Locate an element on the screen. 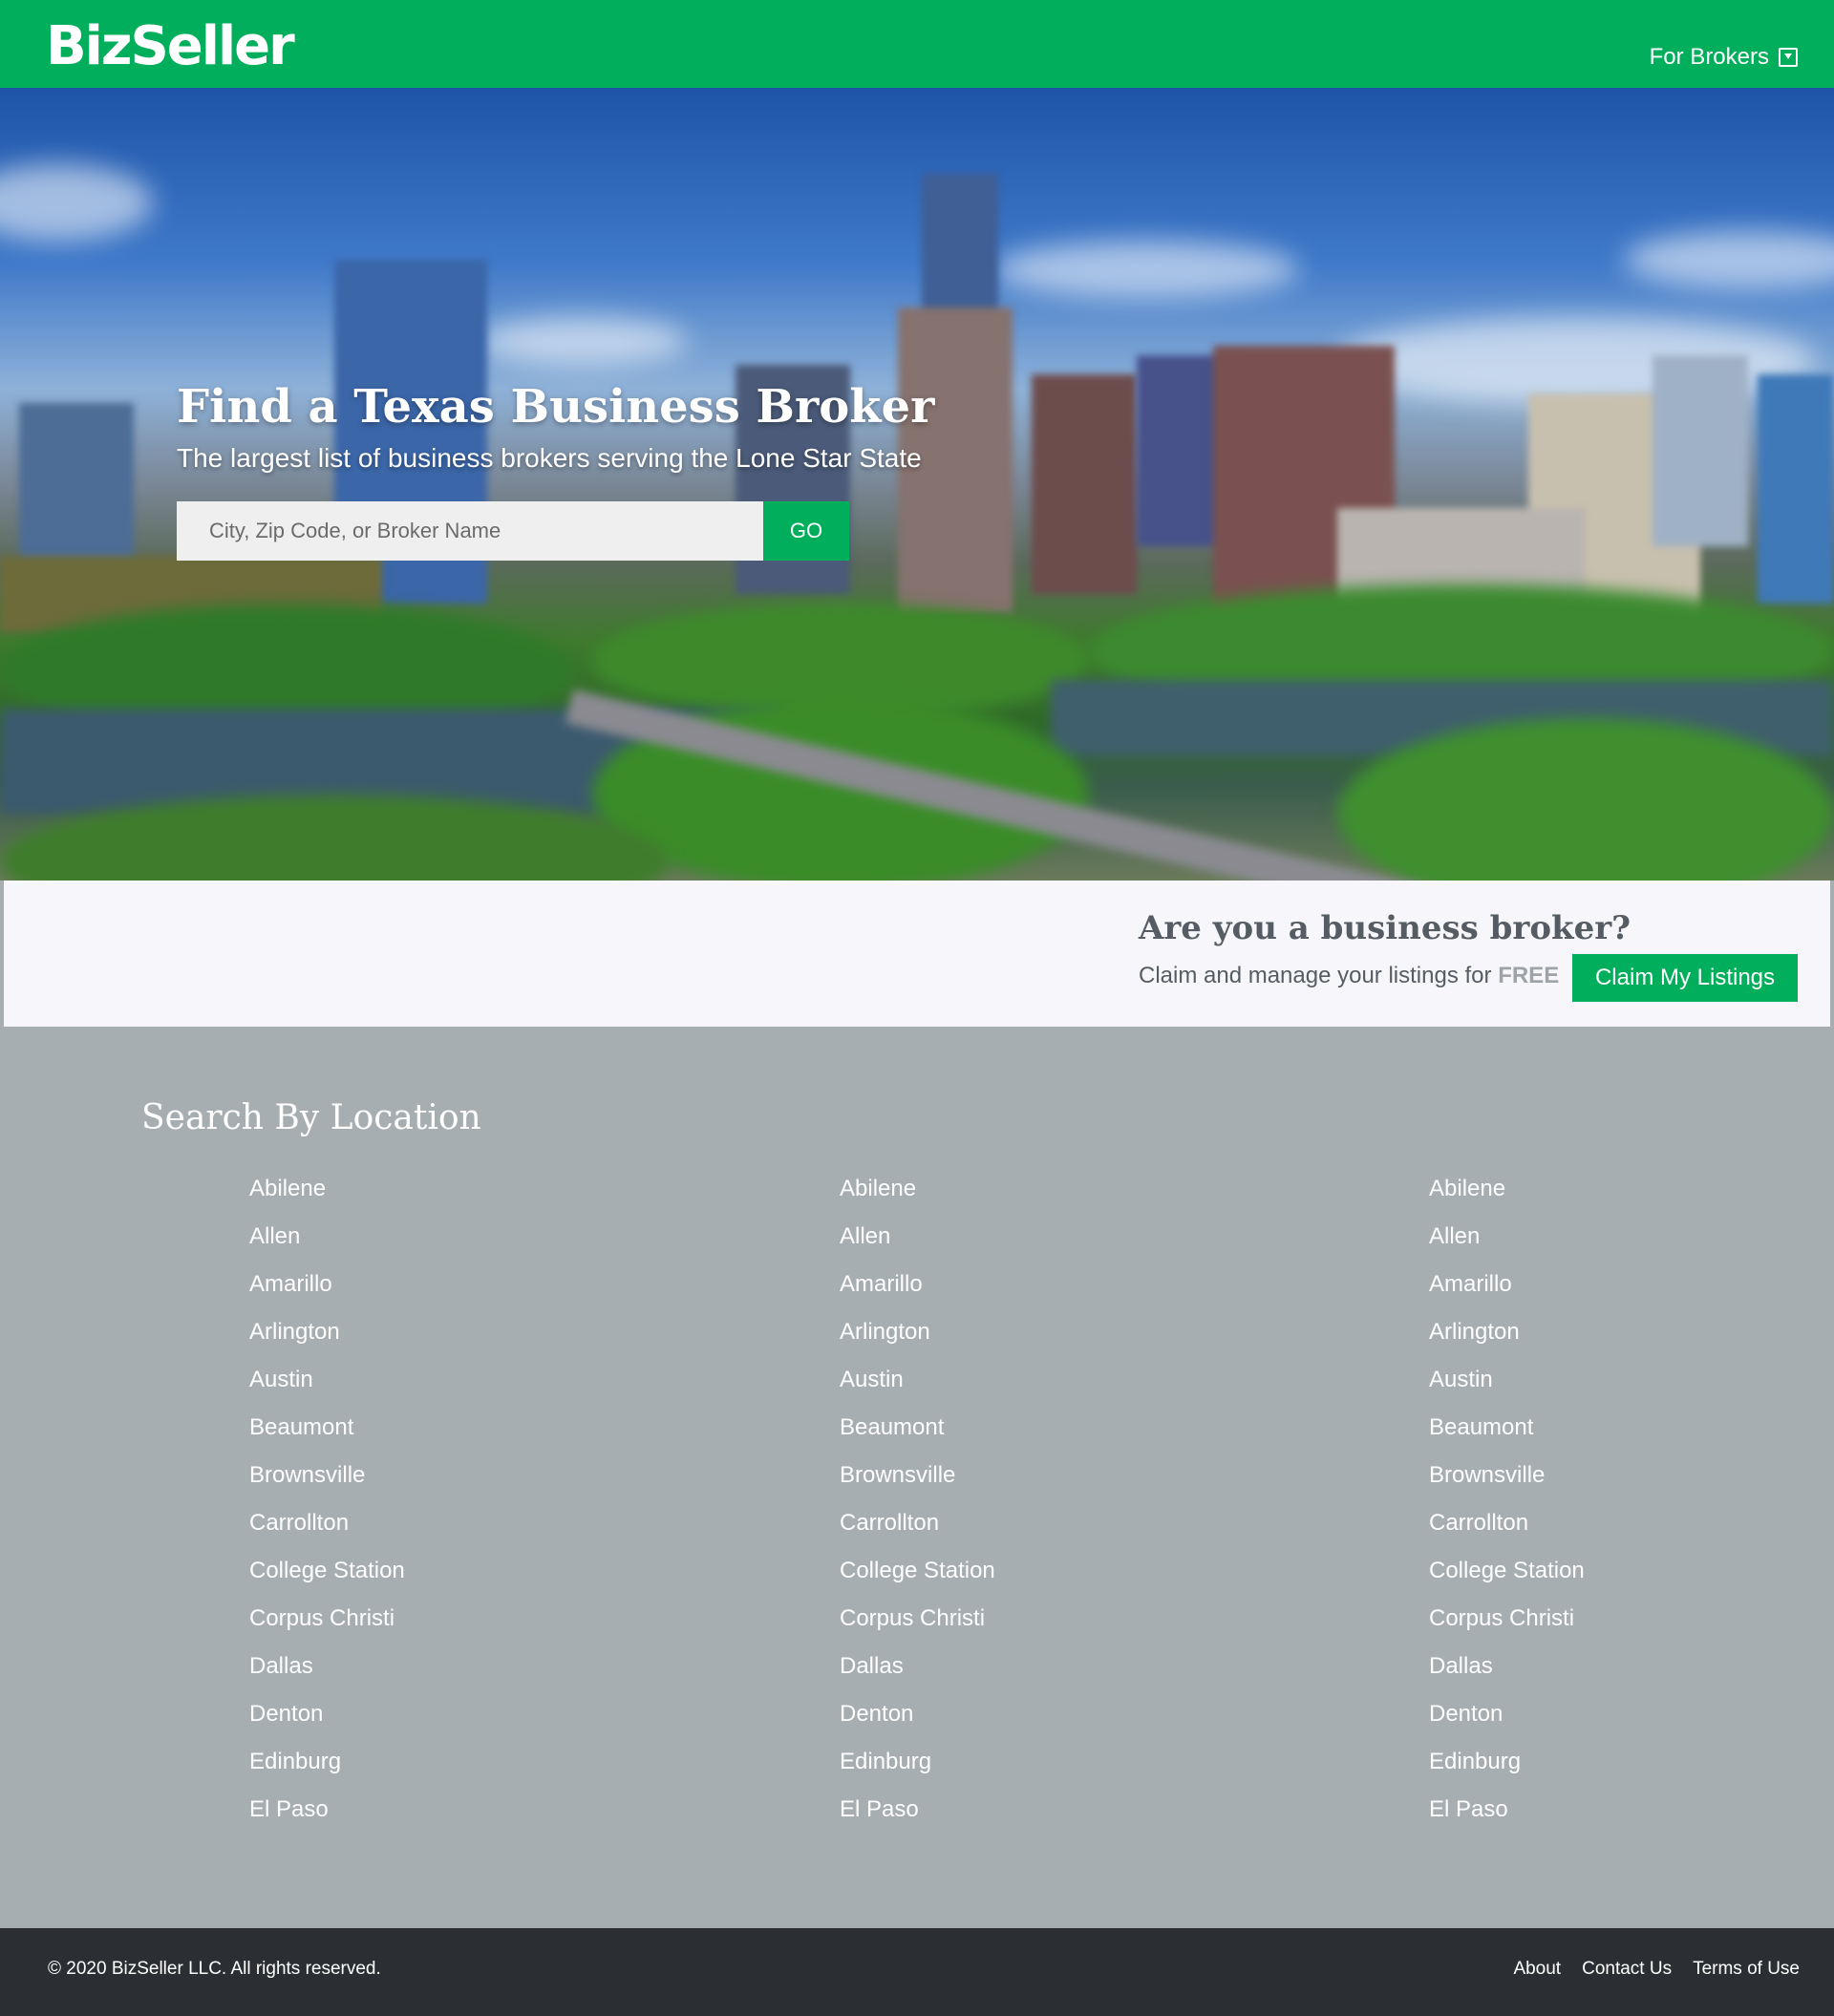 This screenshot has height=2016, width=1834. site-logo: BizSeller is located at coordinates (171, 46).